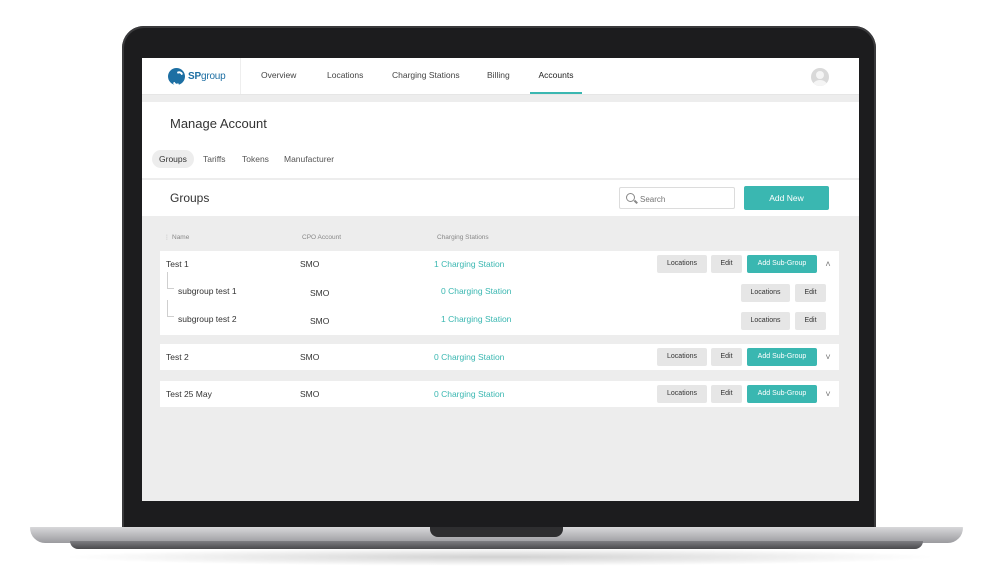  What do you see at coordinates (496, 532) in the screenshot?
I see `laptop-notch` at bounding box center [496, 532].